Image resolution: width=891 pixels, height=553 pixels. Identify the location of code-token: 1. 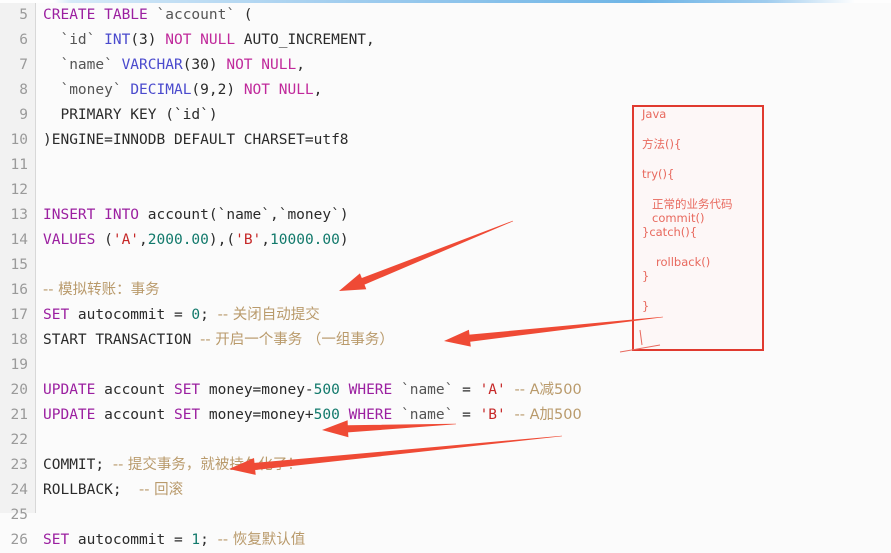
(196, 540).